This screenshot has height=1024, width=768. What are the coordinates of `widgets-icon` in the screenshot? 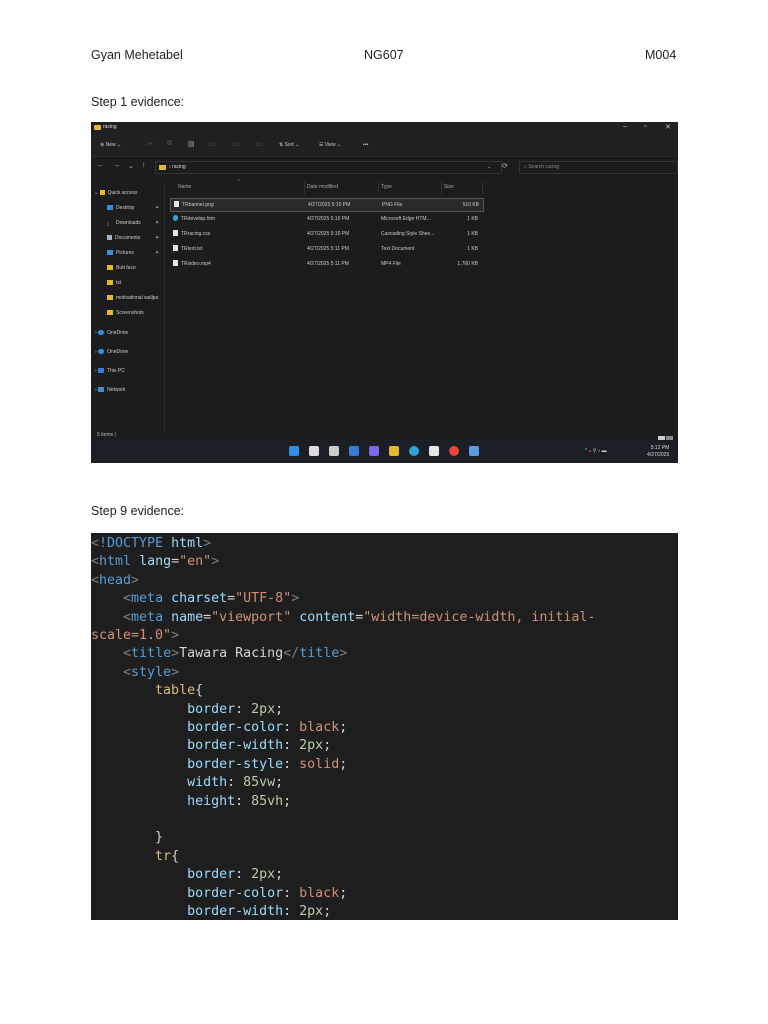 It's located at (354, 451).